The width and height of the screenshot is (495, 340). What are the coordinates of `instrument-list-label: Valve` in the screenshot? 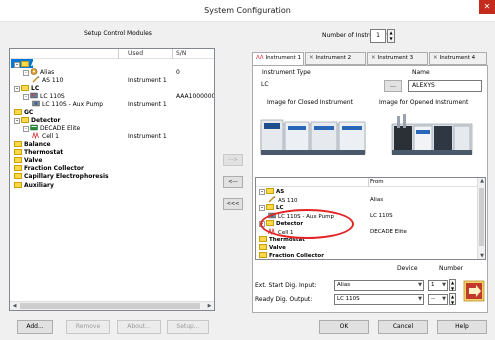 It's located at (277, 248).